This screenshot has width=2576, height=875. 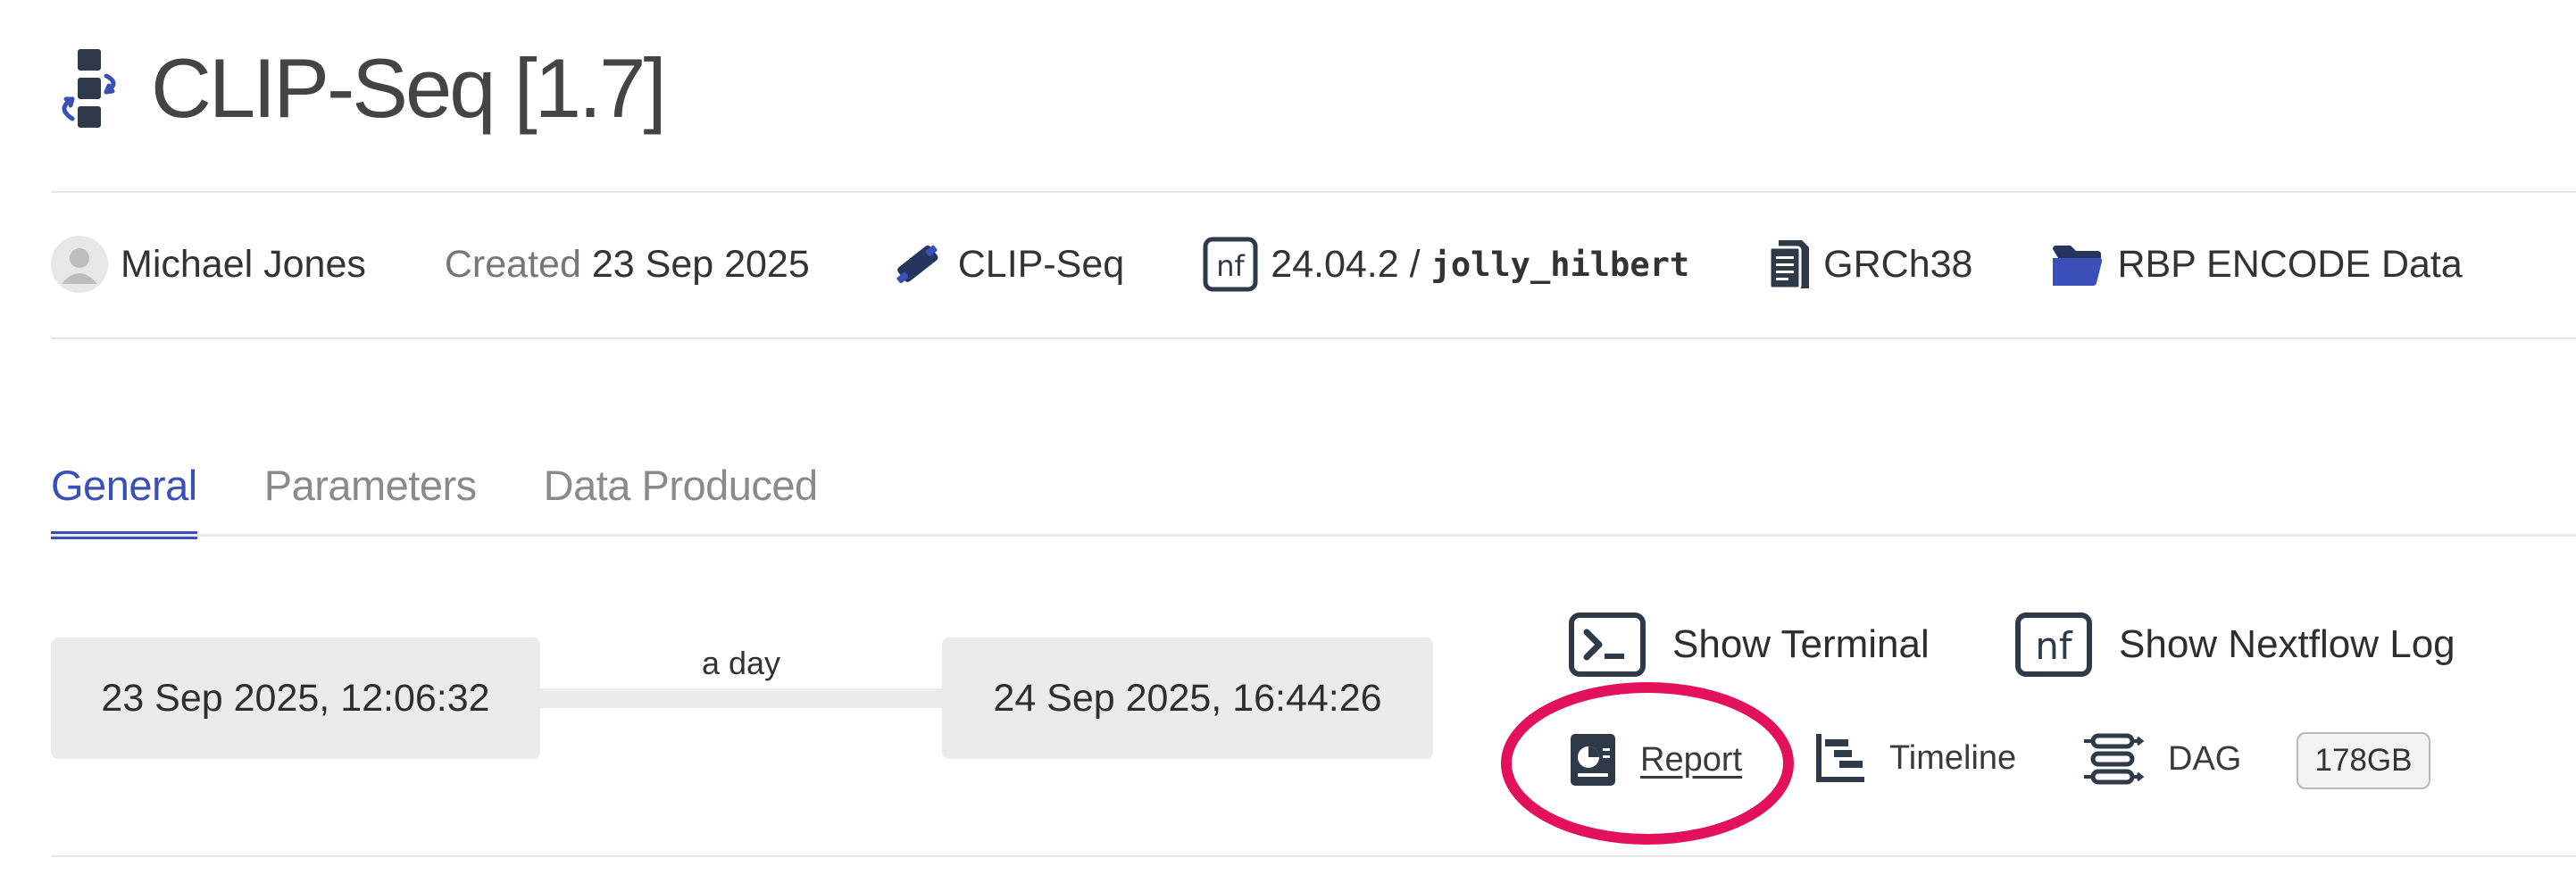 What do you see at coordinates (370, 493) in the screenshot?
I see `tab-parameters: Parameters` at bounding box center [370, 493].